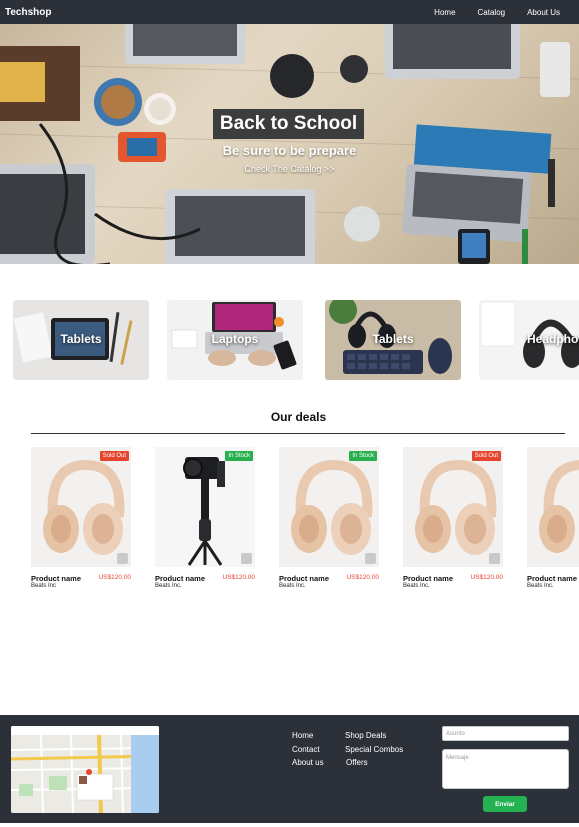 The image size is (579, 827). I want to click on nav-link-home: Home, so click(444, 12).